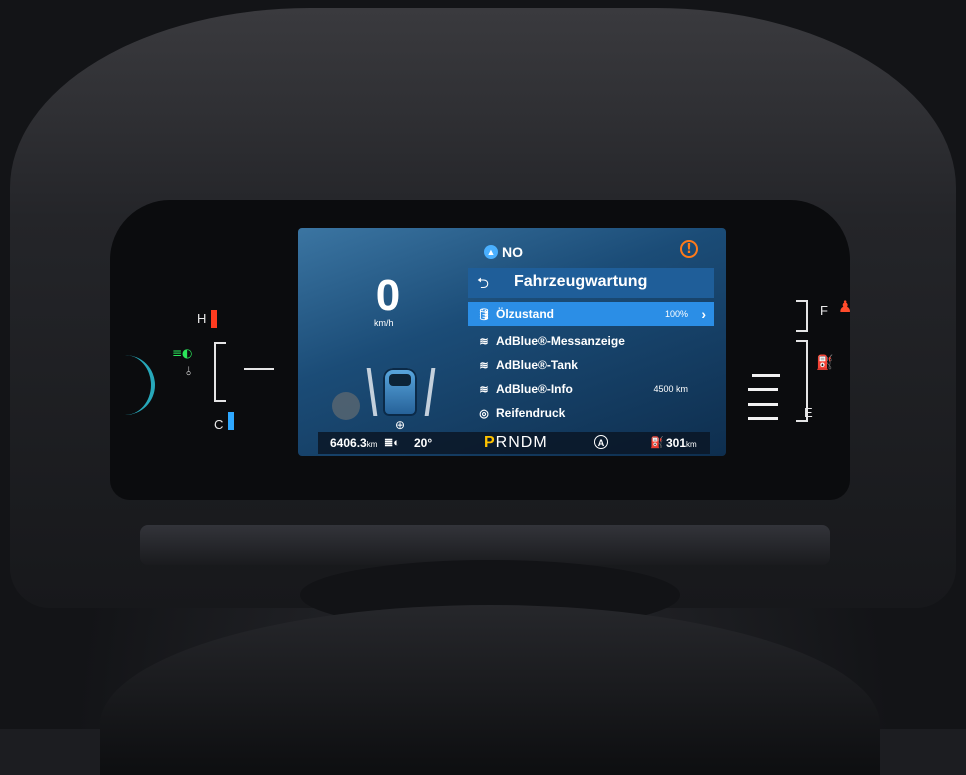 This screenshot has width=966, height=775. Describe the element at coordinates (824, 310) in the screenshot. I see `fuel-full-label: F` at that location.